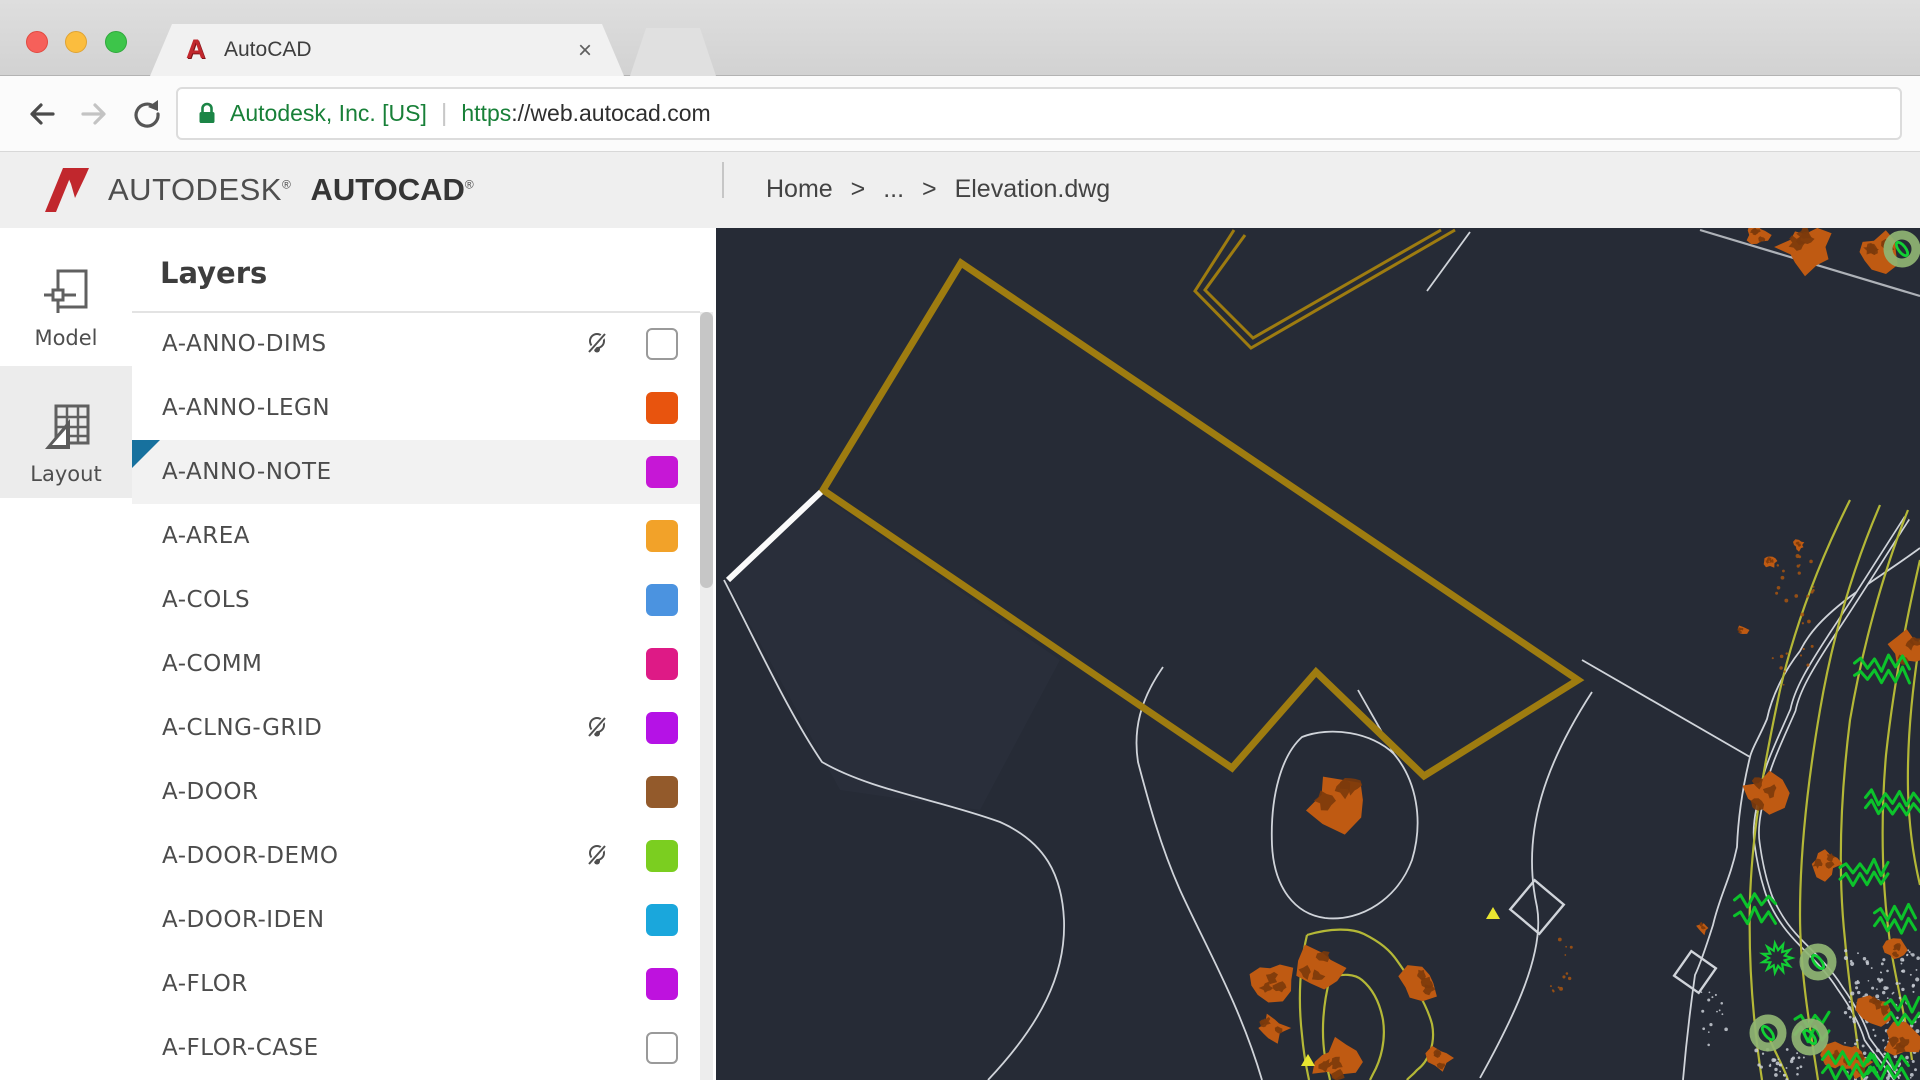 This screenshot has width=1920, height=1080. Describe the element at coordinates (76, 42) in the screenshot. I see `minimize-window-button` at that location.